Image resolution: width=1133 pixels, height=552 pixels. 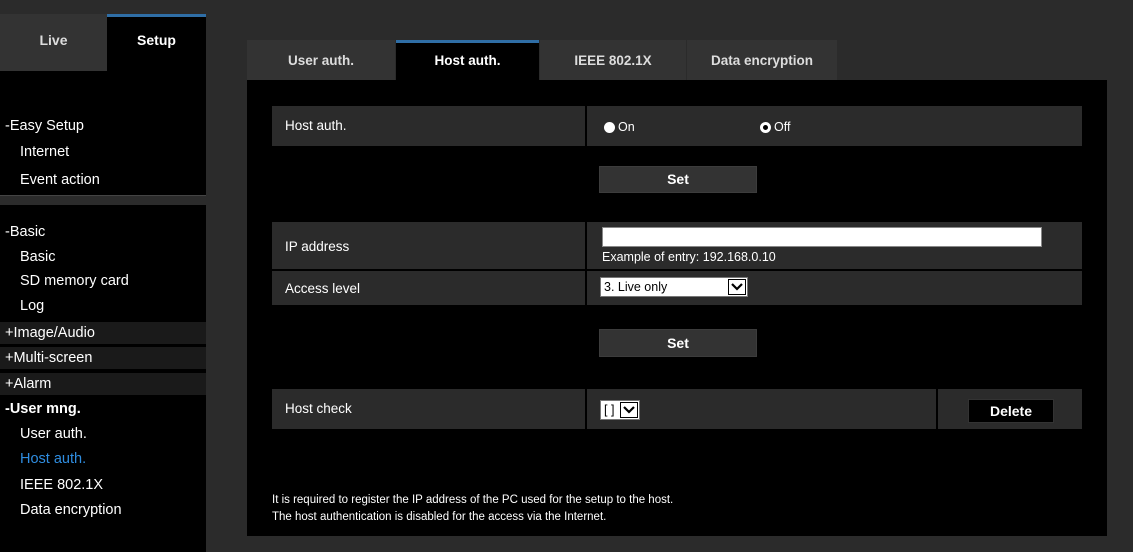 What do you see at coordinates (677, 126) in the screenshot?
I see `host-auth-row: Host auth. On Off` at bounding box center [677, 126].